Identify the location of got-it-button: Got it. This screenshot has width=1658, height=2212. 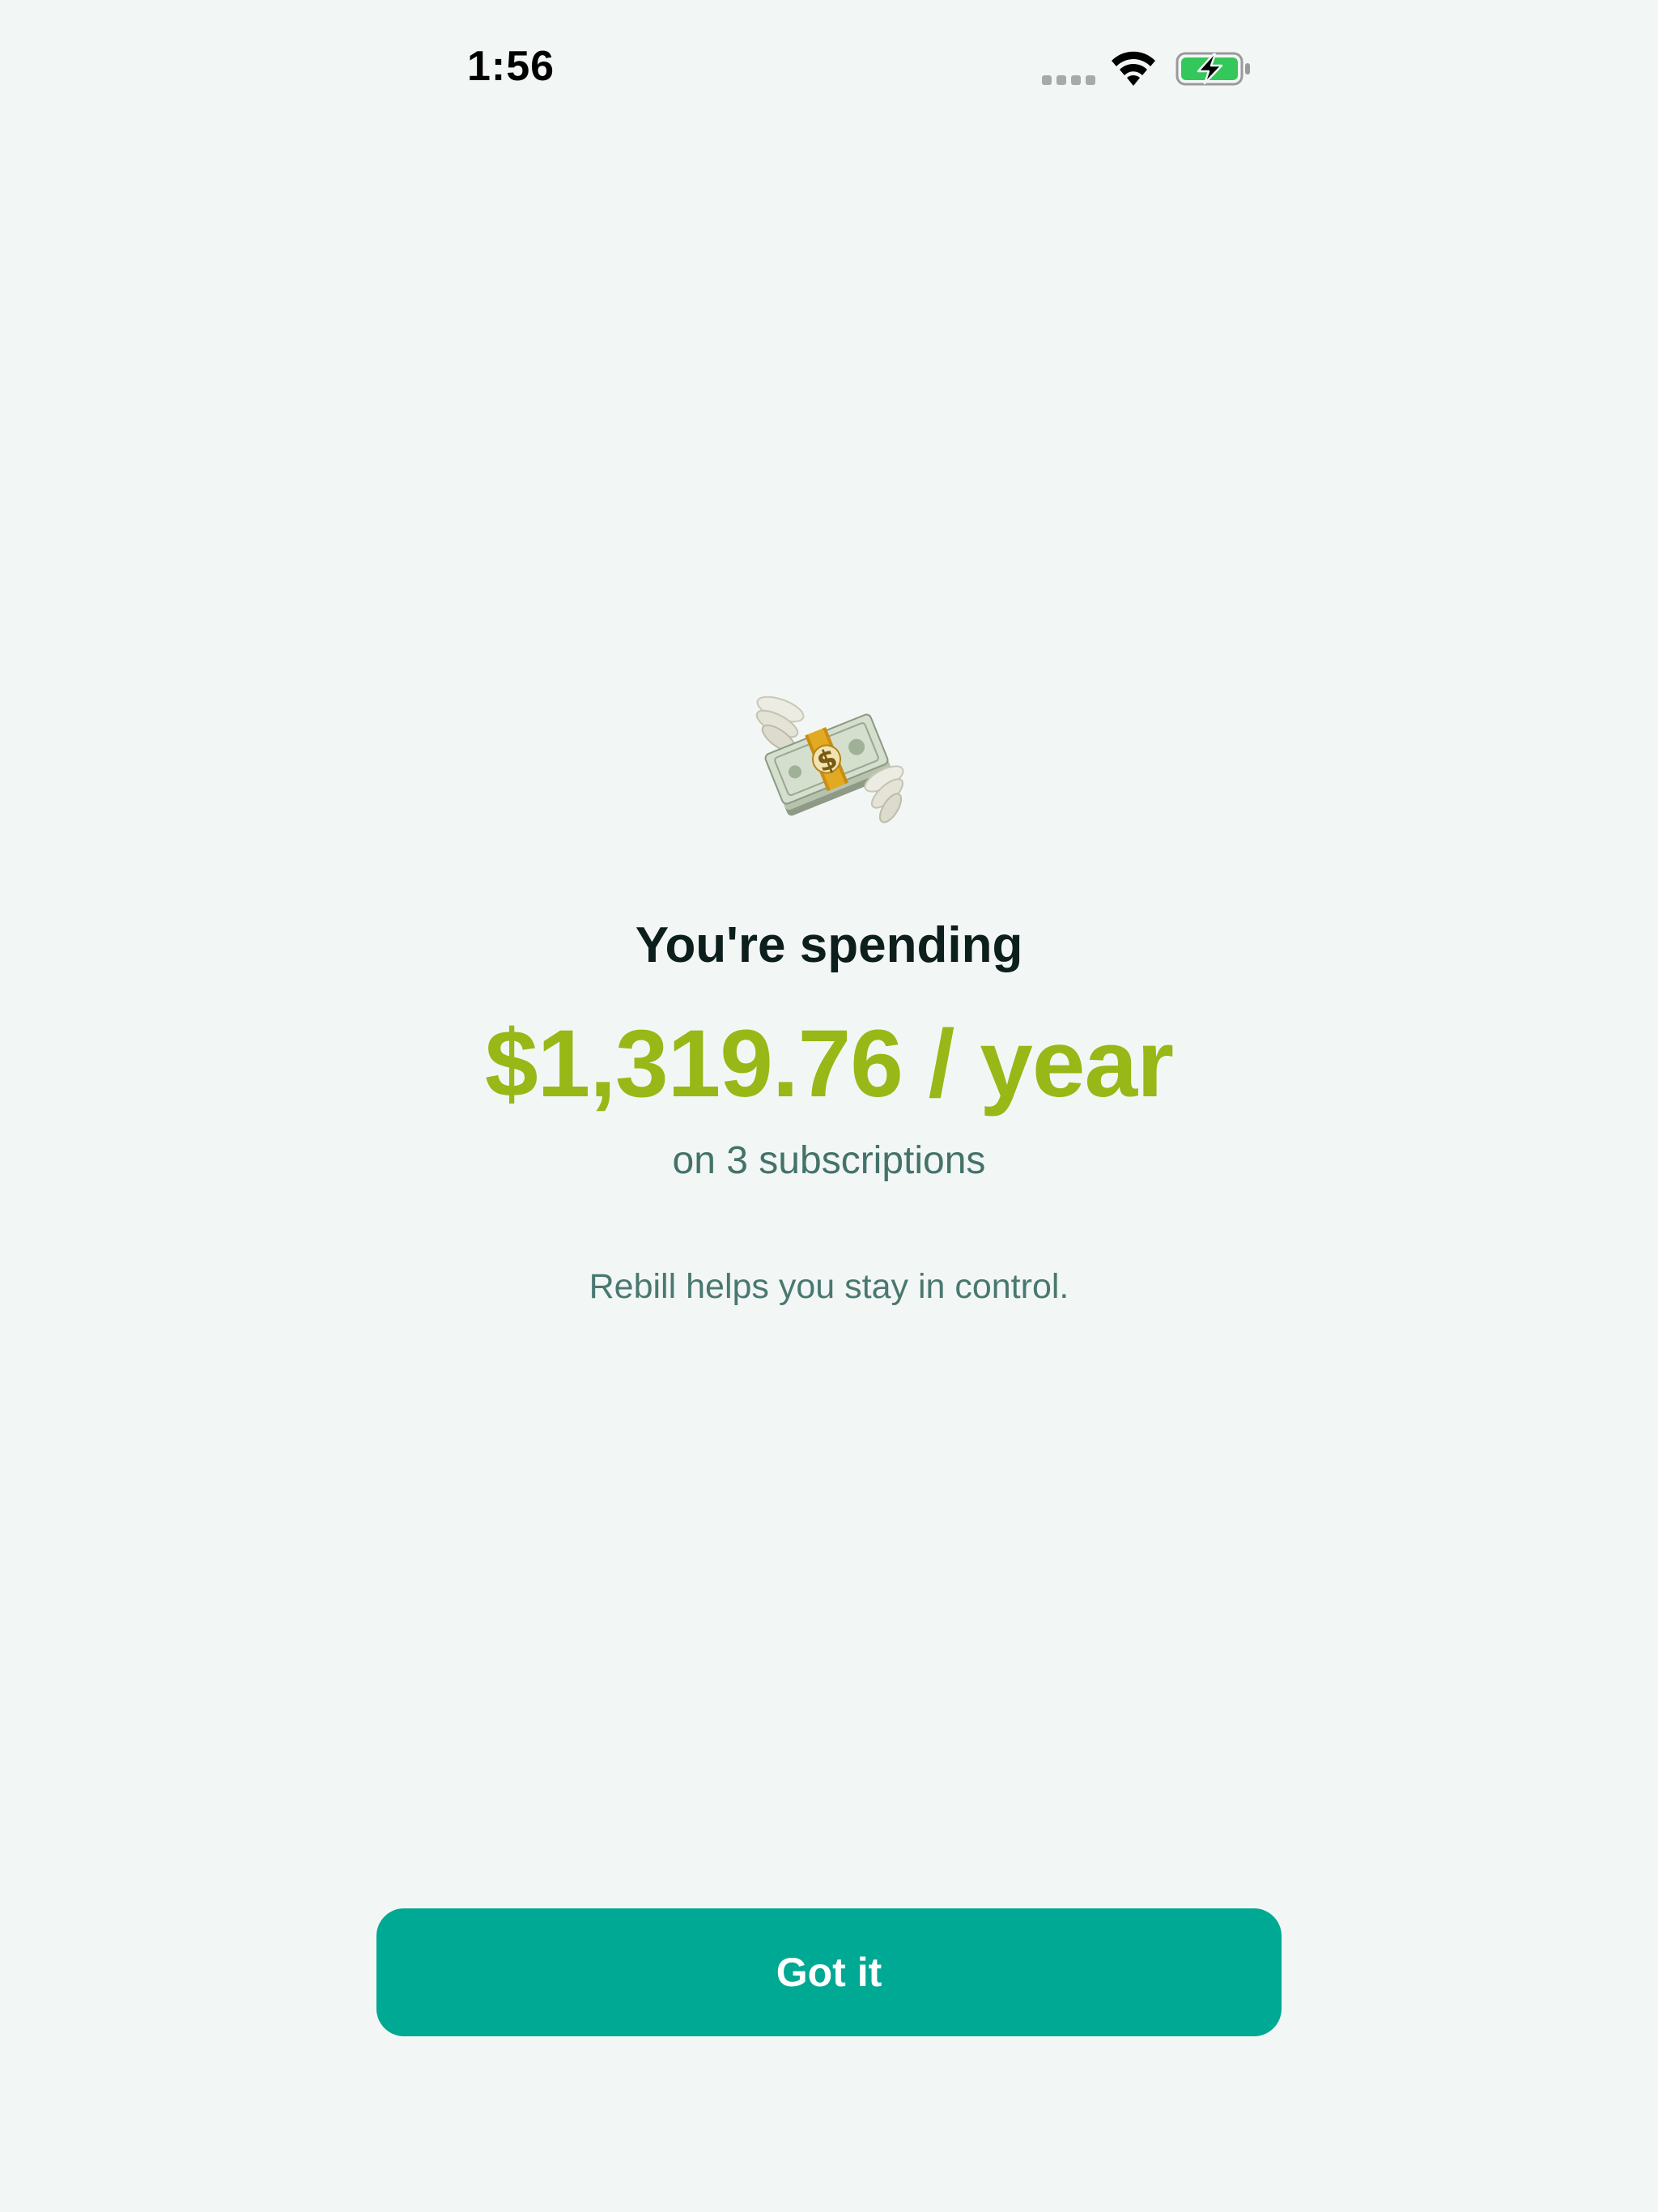
(829, 1972).